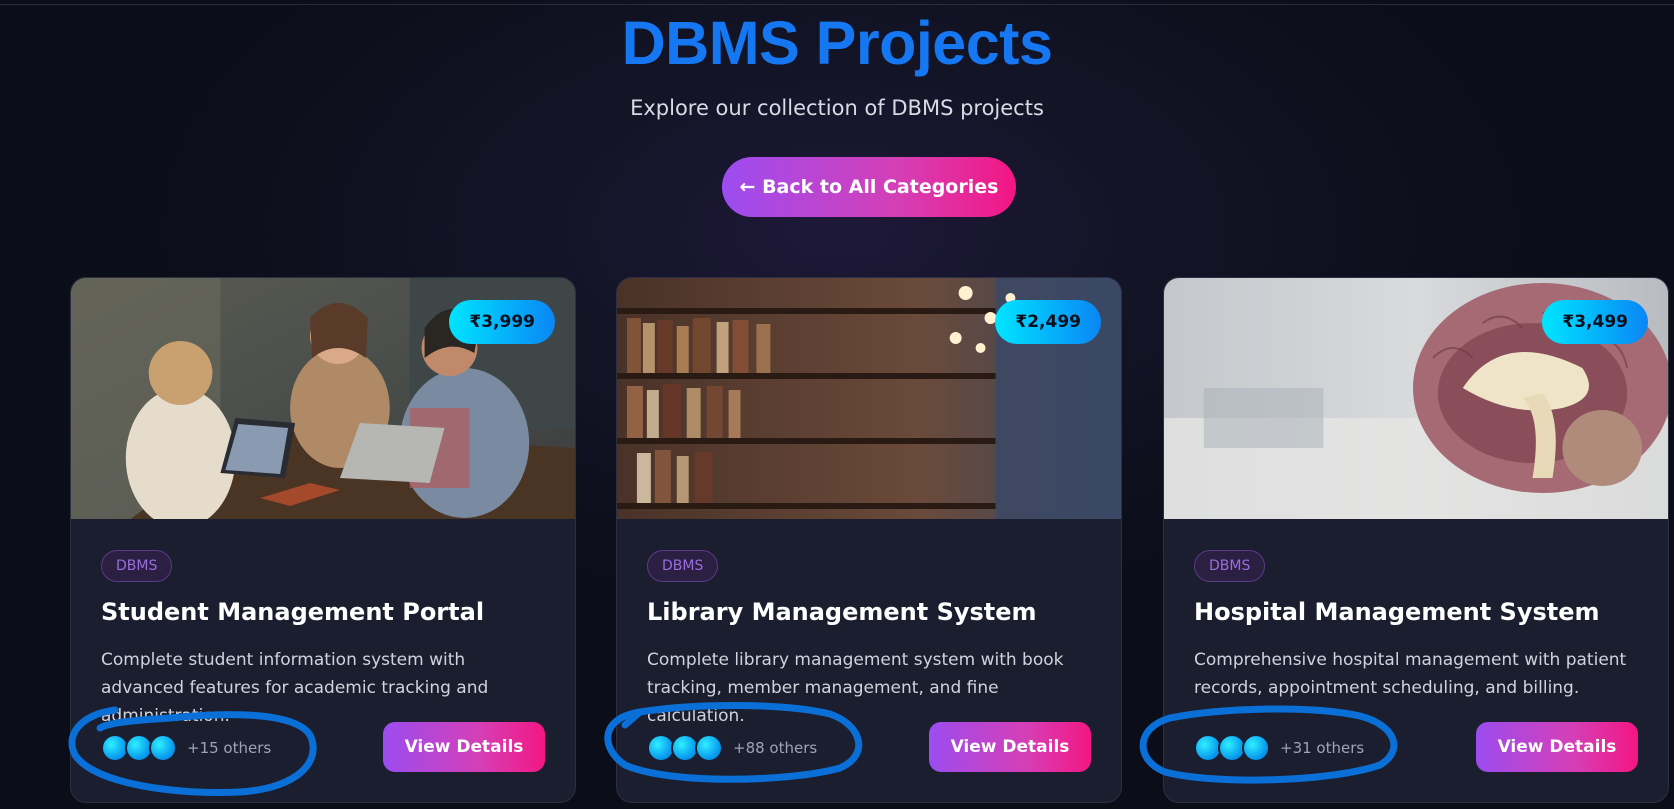  Describe the element at coordinates (837, 108) in the screenshot. I see `page-subtitle: Explore our collection of DBMS projects` at that location.